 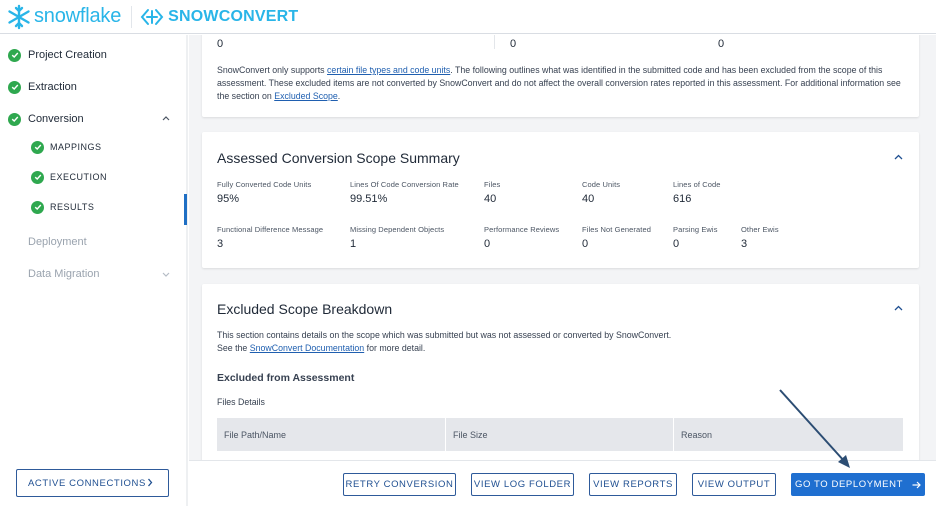 I want to click on view-output-button: VIEW OUTPUT, so click(x=734, y=484).